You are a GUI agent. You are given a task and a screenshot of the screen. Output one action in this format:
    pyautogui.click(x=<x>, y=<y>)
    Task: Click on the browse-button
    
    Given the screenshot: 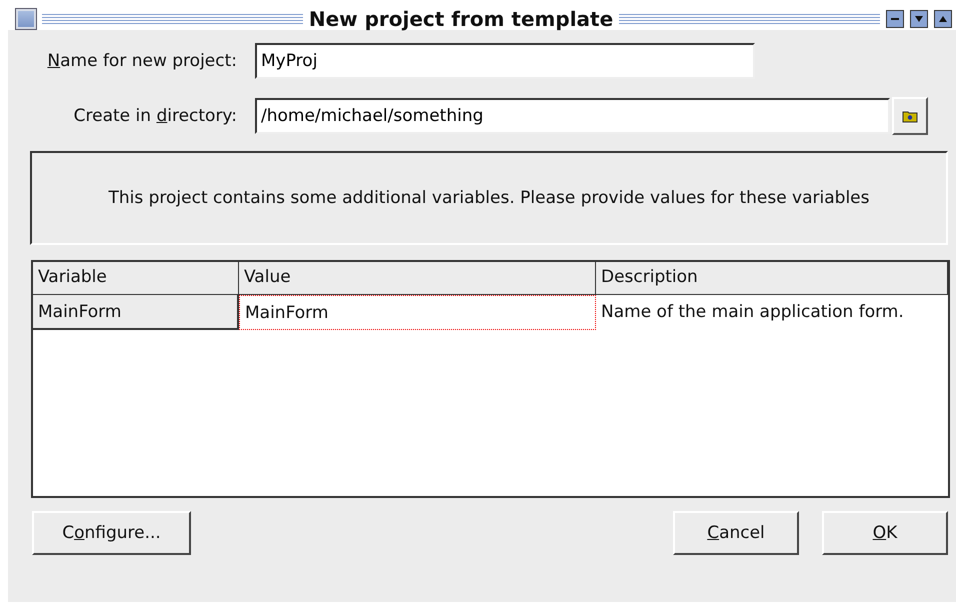 What is the action you would take?
    pyautogui.click(x=910, y=116)
    